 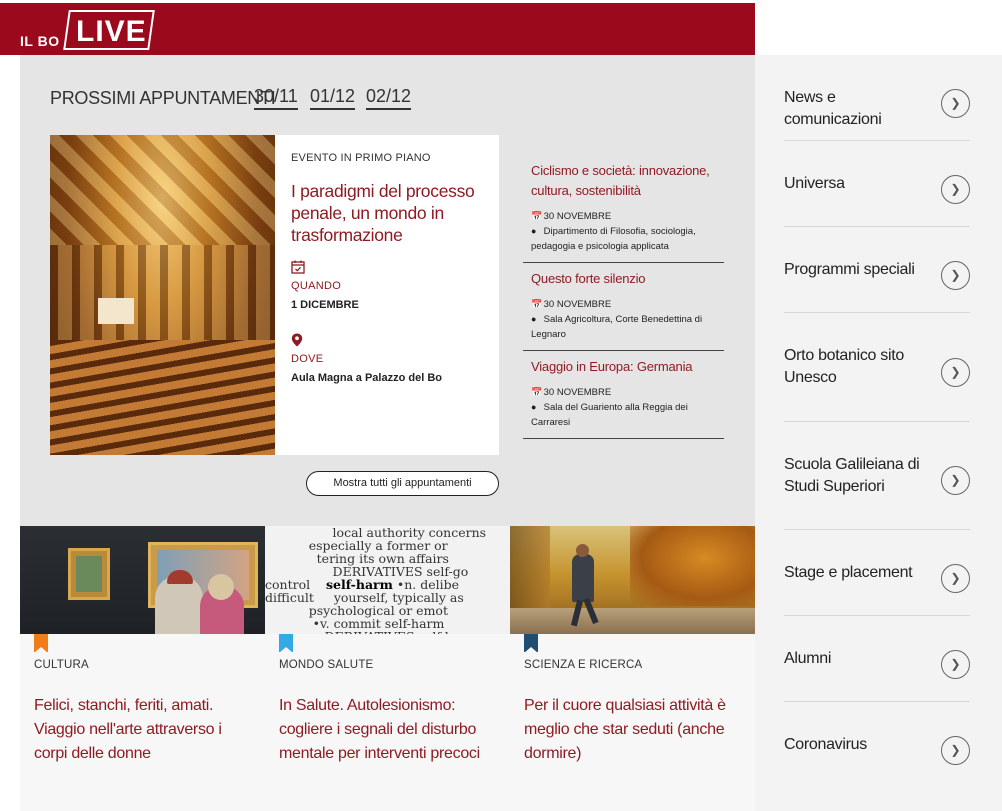 What do you see at coordinates (856, 659) in the screenshot?
I see `sidebar-item-label: Alumni` at bounding box center [856, 659].